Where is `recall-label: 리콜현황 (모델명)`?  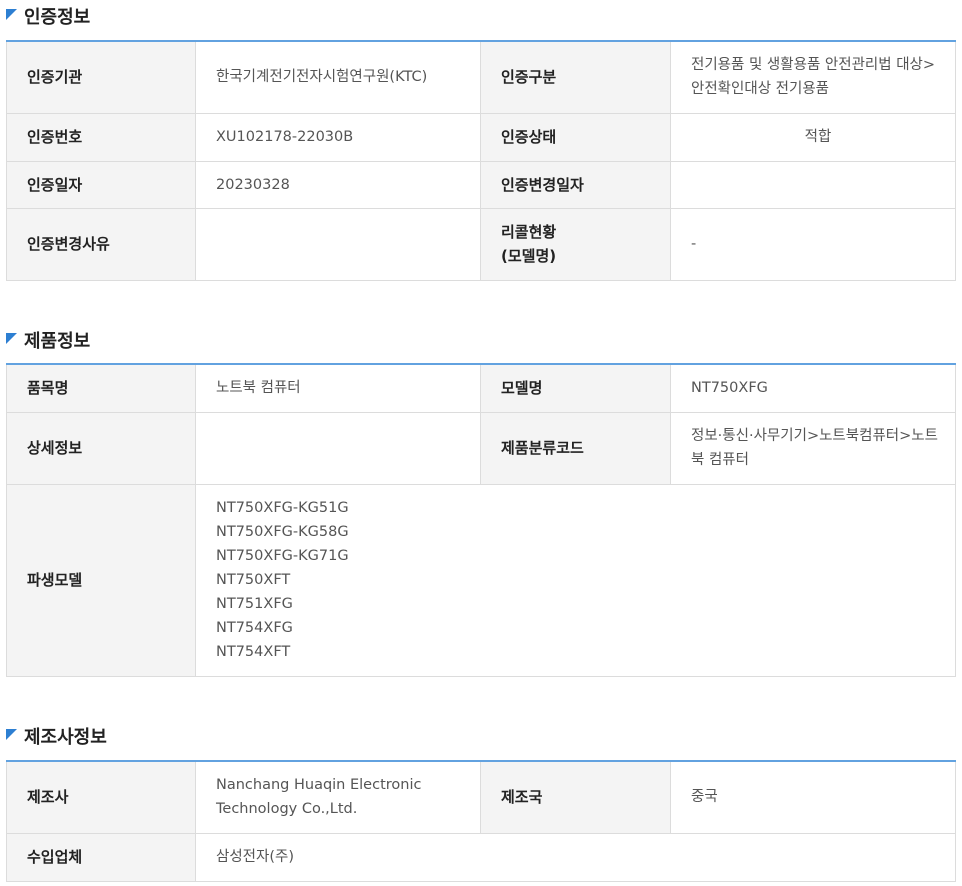
recall-label: 리콜현황 (모델명) is located at coordinates (575, 244).